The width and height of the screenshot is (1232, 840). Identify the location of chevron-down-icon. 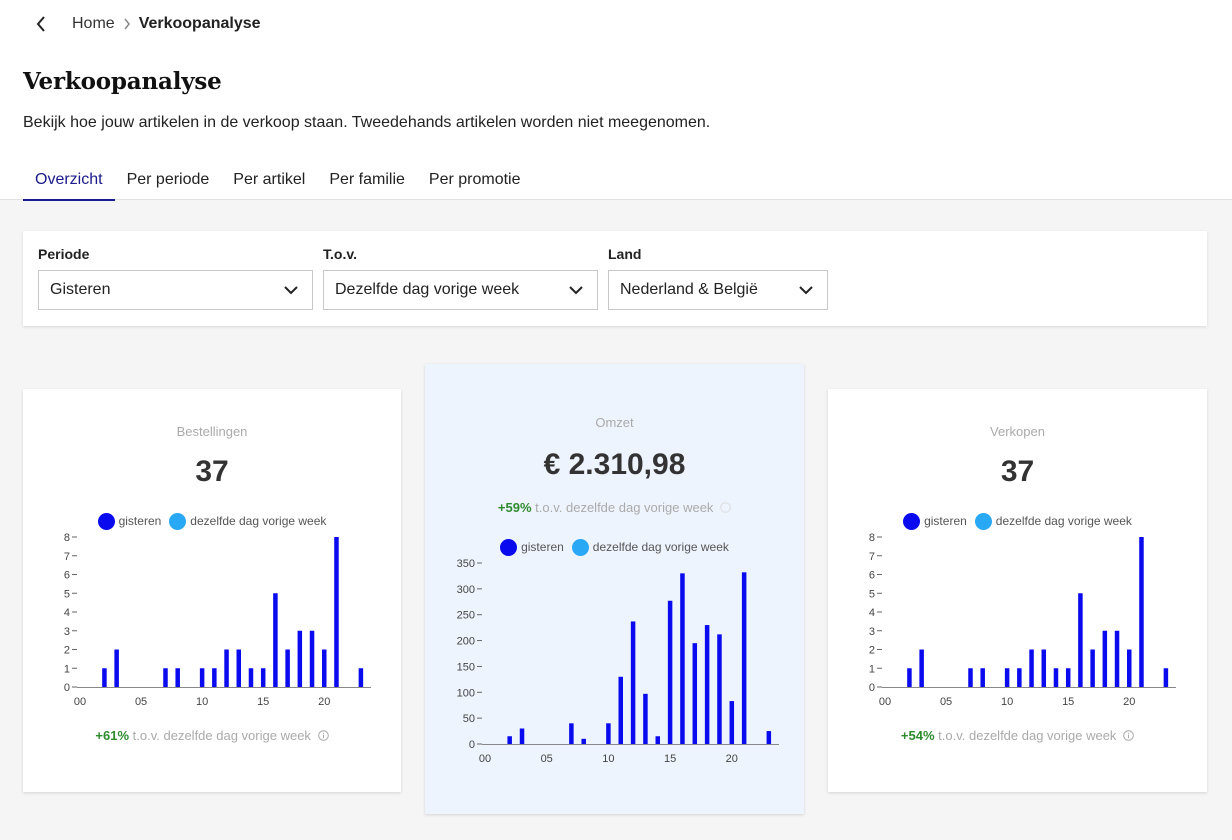
(291, 290).